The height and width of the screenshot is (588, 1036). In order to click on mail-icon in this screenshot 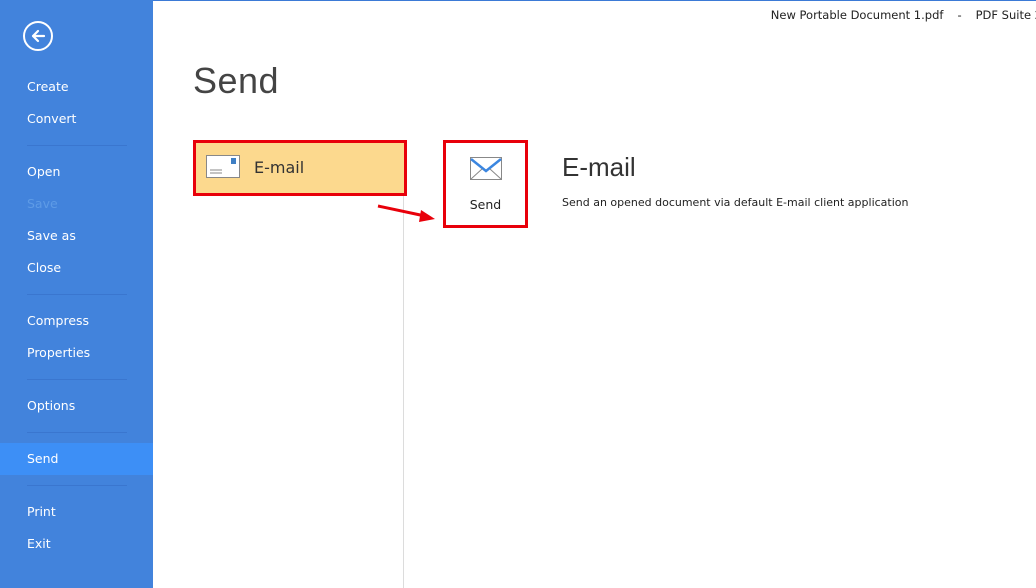, I will do `click(486, 168)`.